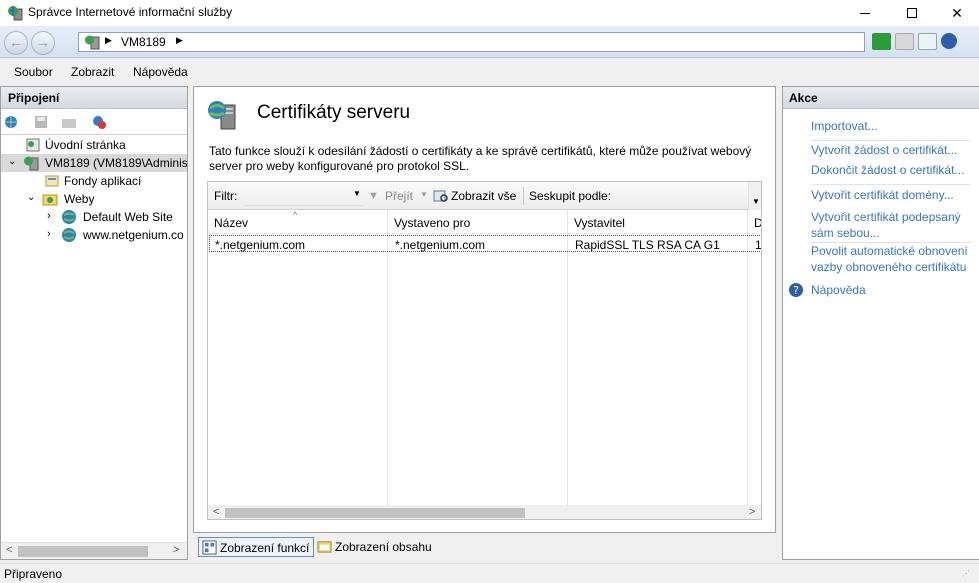 The height and width of the screenshot is (583, 979). Describe the element at coordinates (94, 98) in the screenshot. I see `connections-header: Připojení` at that location.